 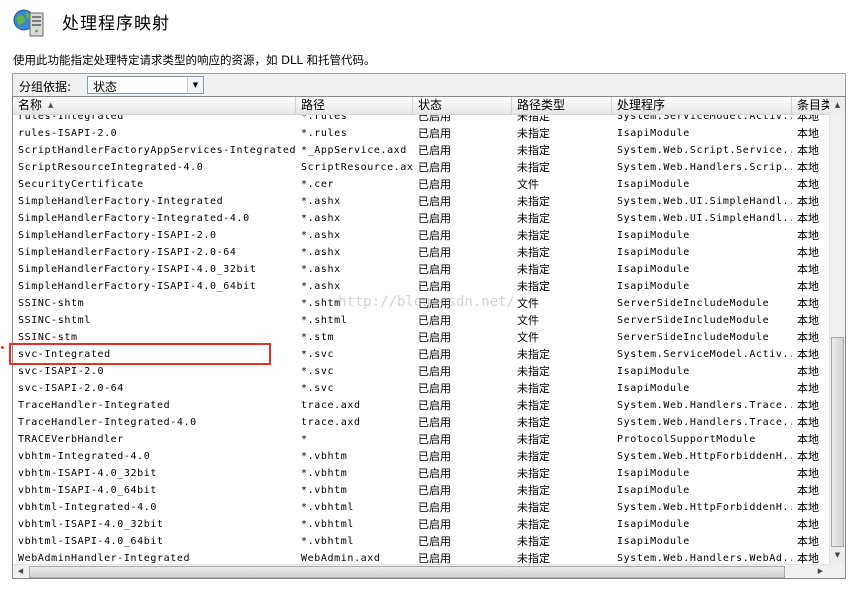 I want to click on group-by-select: 状态 ▼, so click(x=145, y=85).